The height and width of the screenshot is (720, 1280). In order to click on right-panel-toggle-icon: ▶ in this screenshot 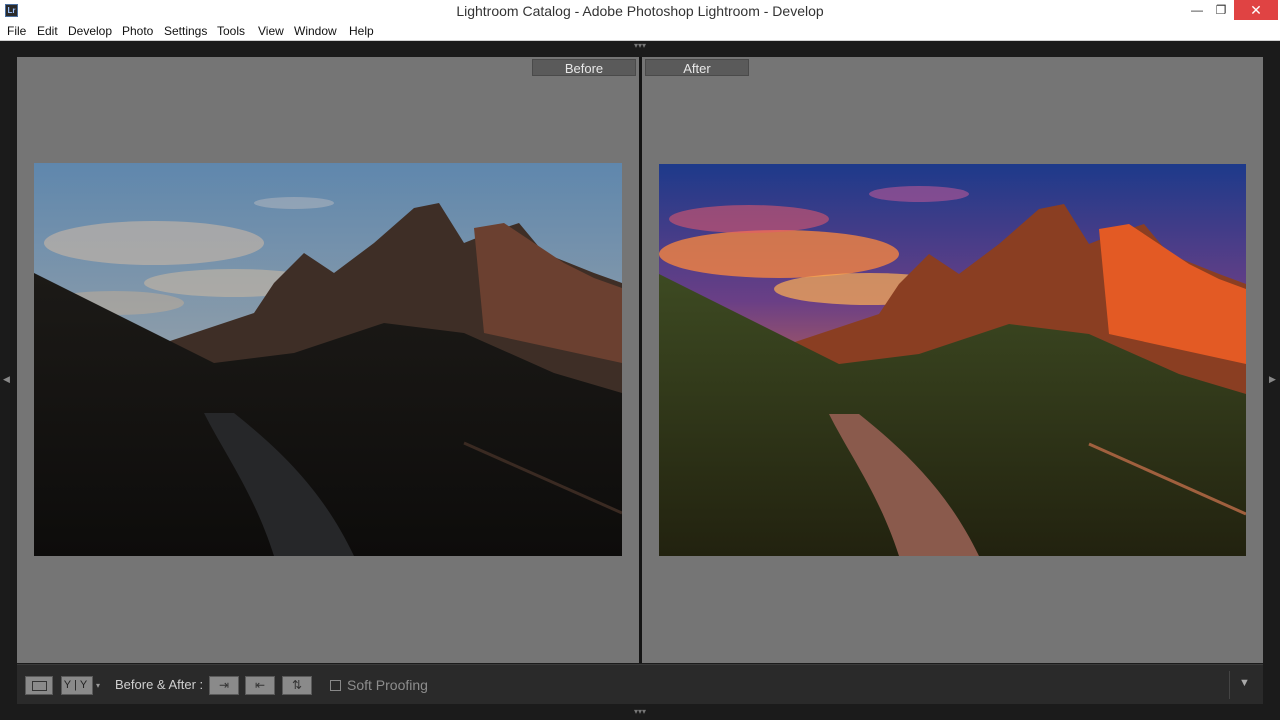, I will do `click(1273, 379)`.